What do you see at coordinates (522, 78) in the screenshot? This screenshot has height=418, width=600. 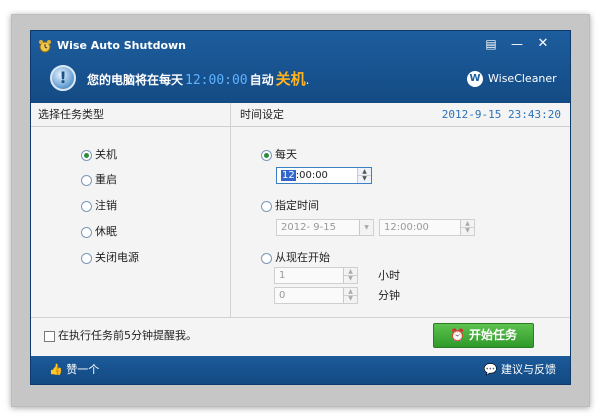 I see `brand-label: WiseCleaner` at bounding box center [522, 78].